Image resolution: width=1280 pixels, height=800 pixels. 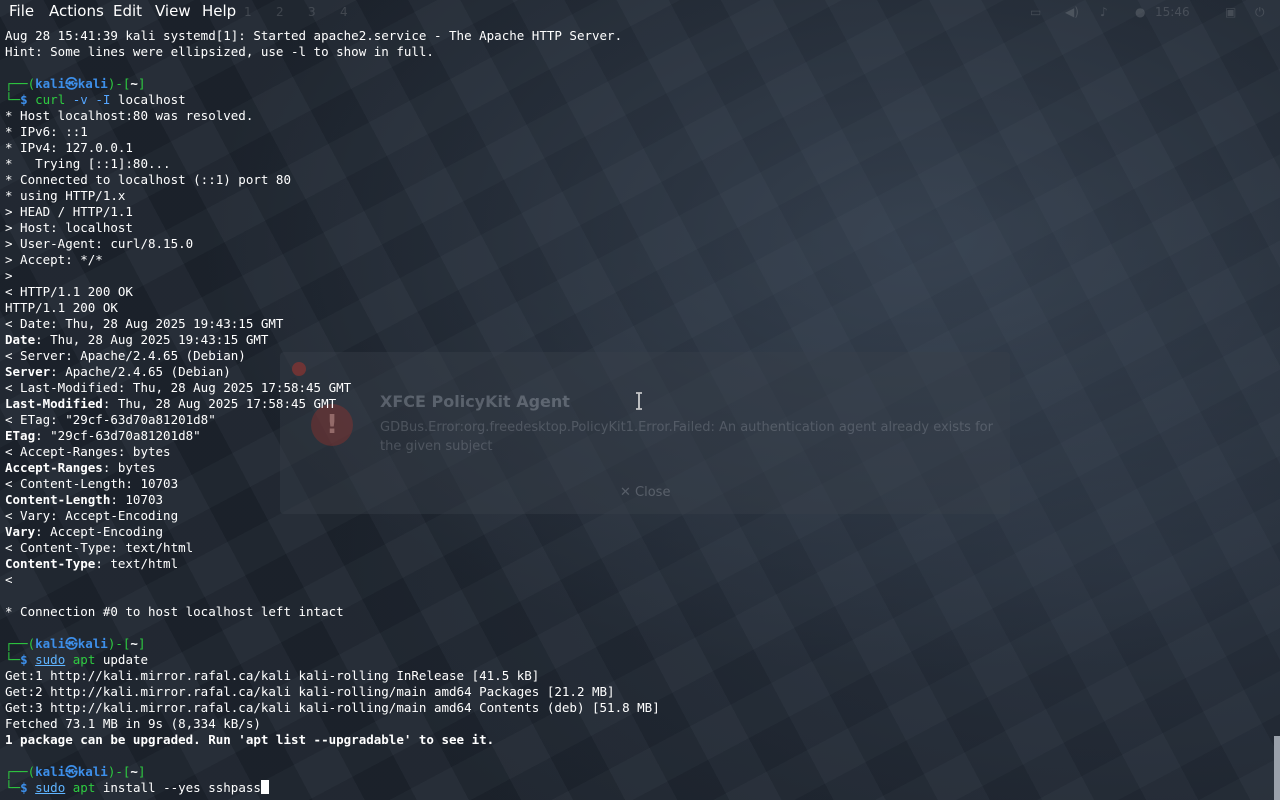 I want to click on terminal-line: > User-Agent: curl/8.15.0, so click(x=332, y=244).